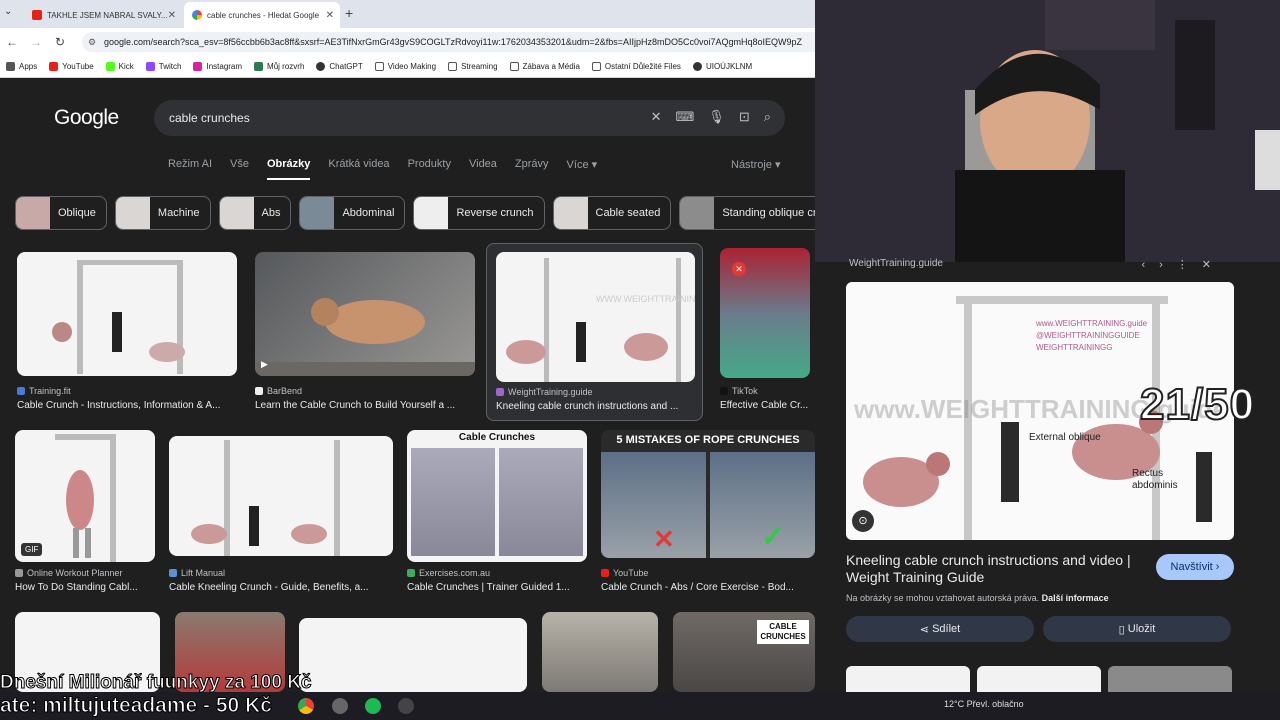 Image resolution: width=1280 pixels, height=720 pixels. What do you see at coordinates (595, 317) in the screenshot?
I see `result-image: WWW.WEIGHTTRAINING` at bounding box center [595, 317].